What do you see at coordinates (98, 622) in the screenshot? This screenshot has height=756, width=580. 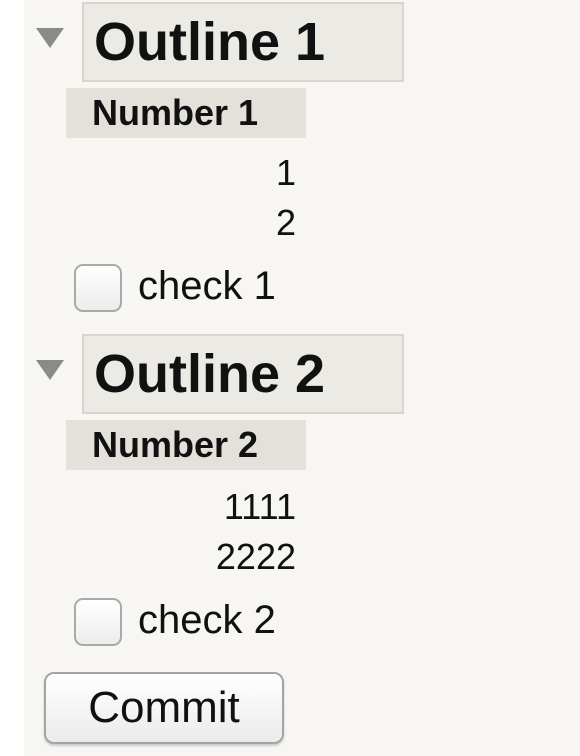 I see `check-2-checkbox` at bounding box center [98, 622].